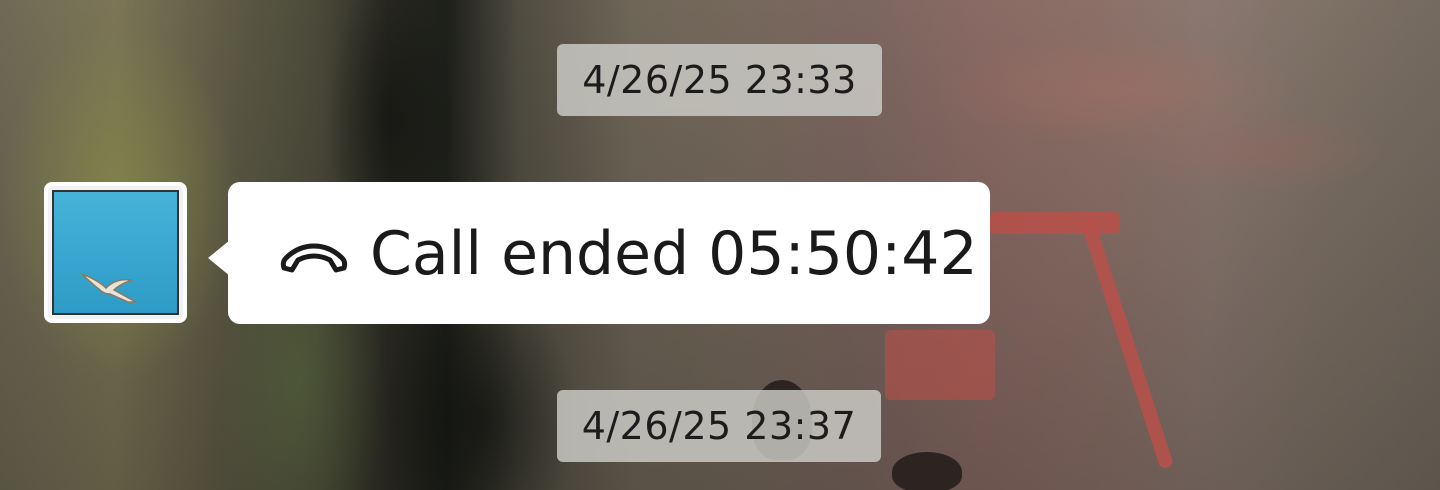 The image size is (1440, 490). I want to click on date-separator: 4/26/25 23:33, so click(719, 80).